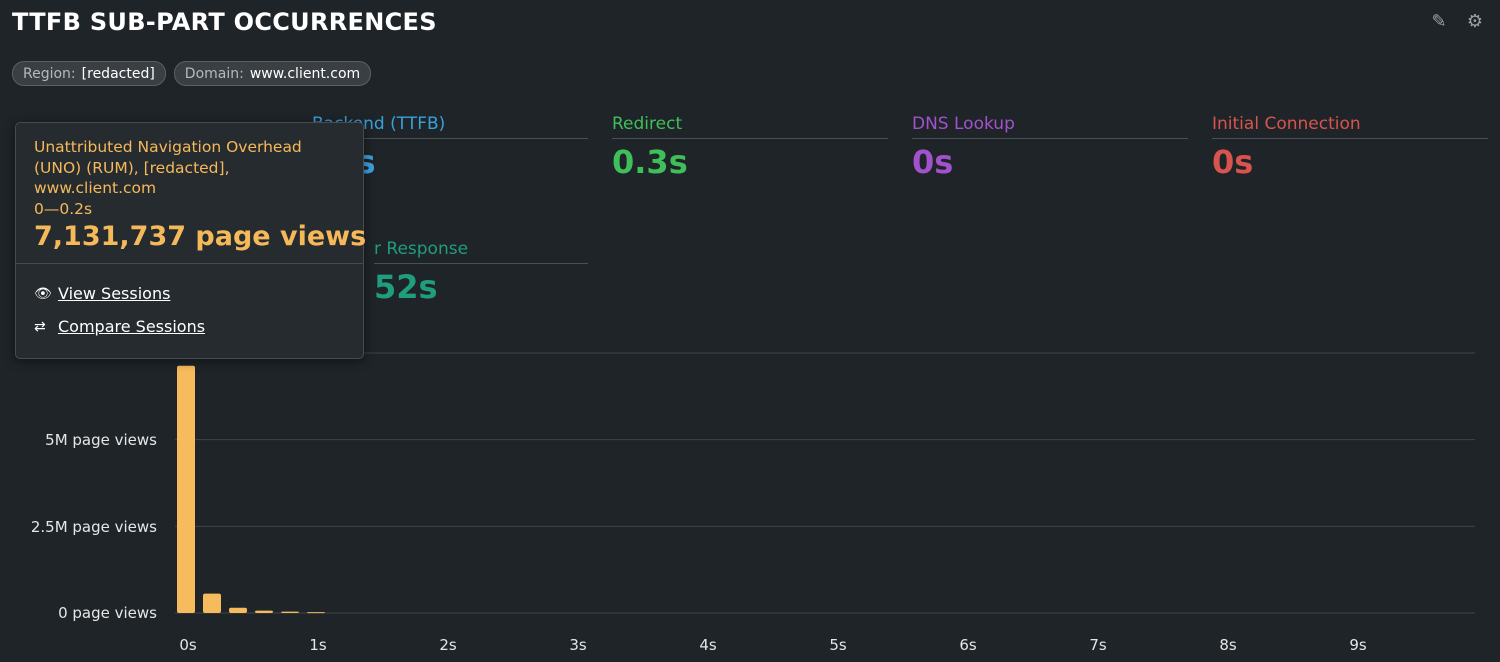  Describe the element at coordinates (448, 645) in the screenshot. I see `x-tick-label: 2s` at that location.